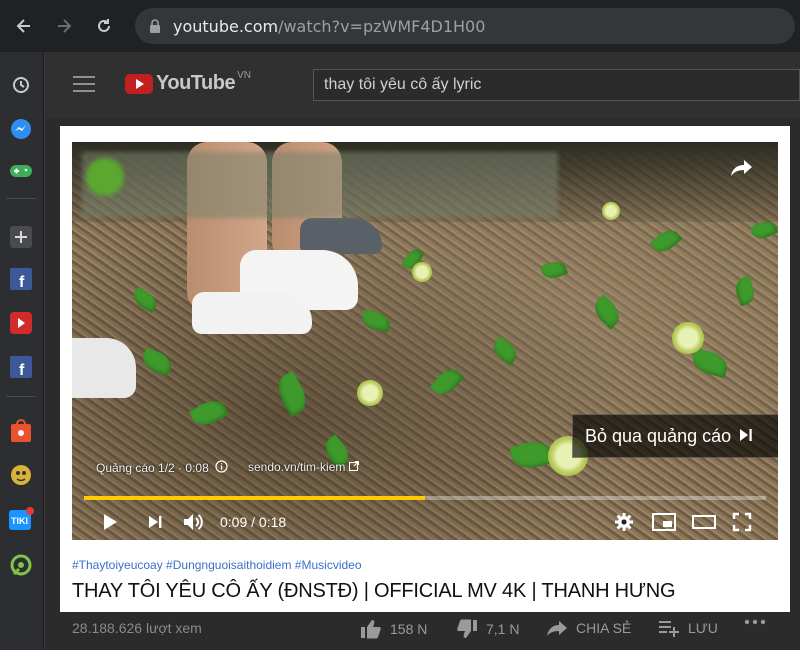  What do you see at coordinates (320, 185) in the screenshot?
I see `blurred-ad-banner` at bounding box center [320, 185].